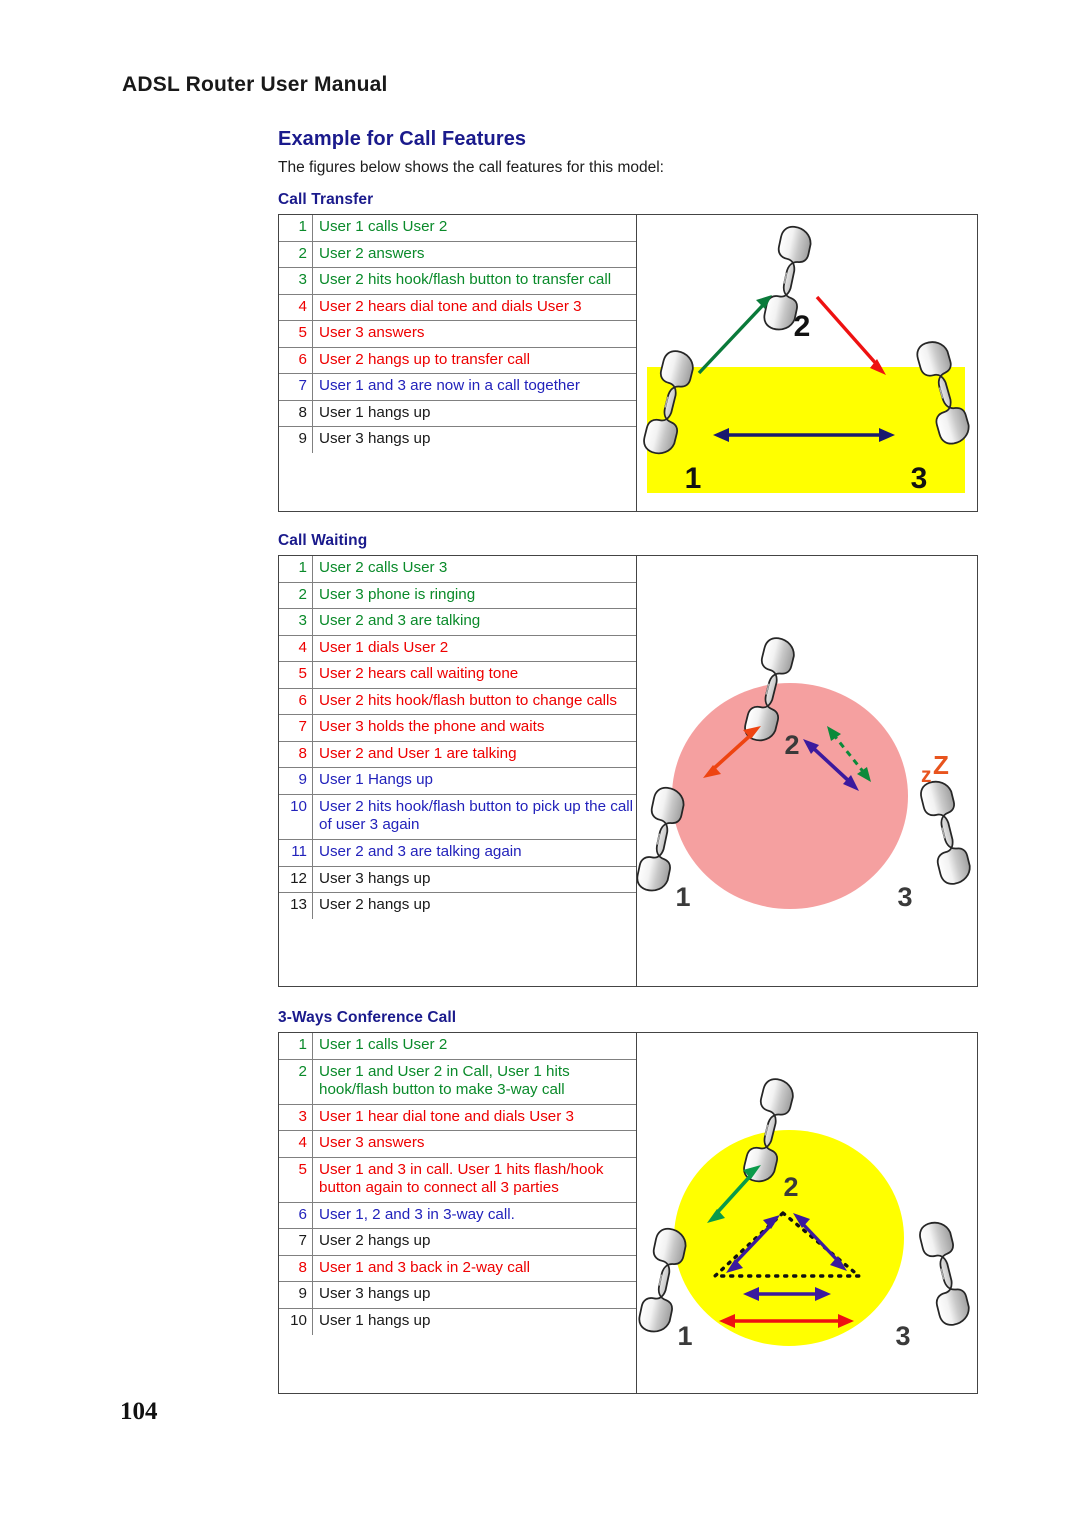 This screenshot has height=1527, width=1080. What do you see at coordinates (474, 622) in the screenshot?
I see `step-text: User 2 and 3 are talking` at bounding box center [474, 622].